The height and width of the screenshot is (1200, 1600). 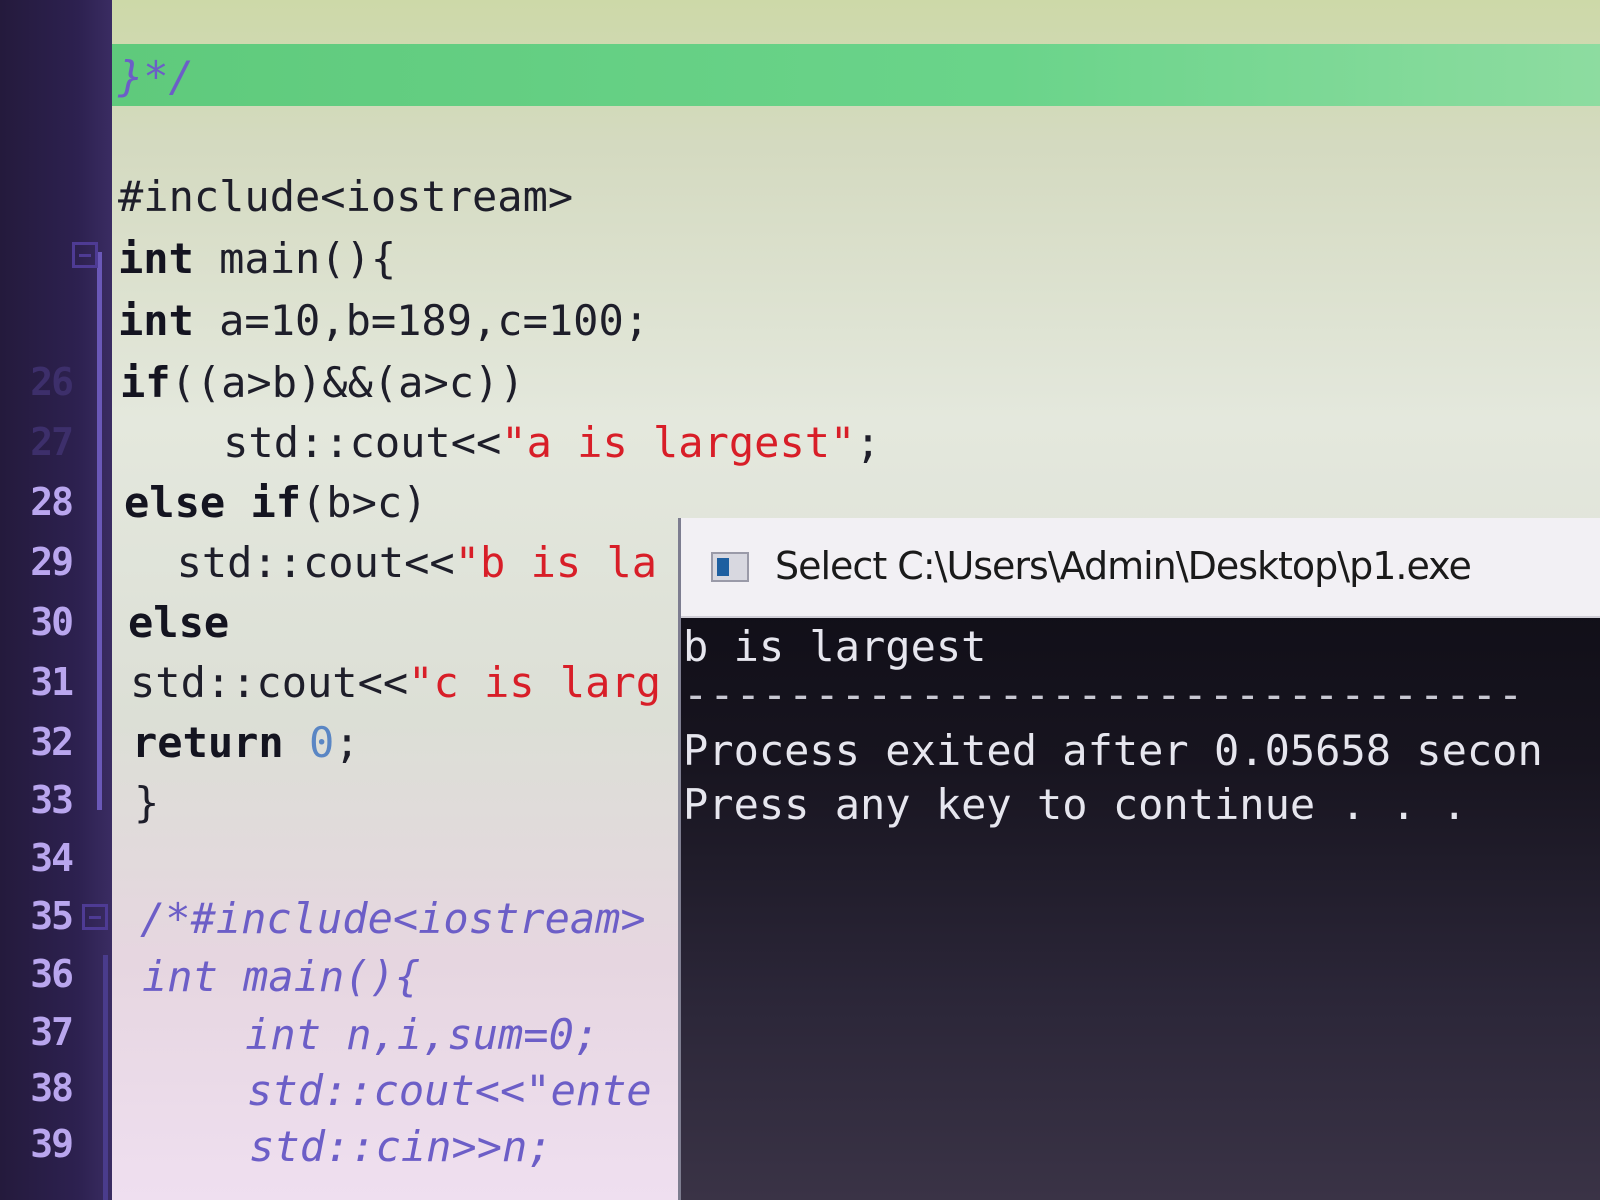 What do you see at coordinates (52, 382) in the screenshot?
I see `line-number: 26` at bounding box center [52, 382].